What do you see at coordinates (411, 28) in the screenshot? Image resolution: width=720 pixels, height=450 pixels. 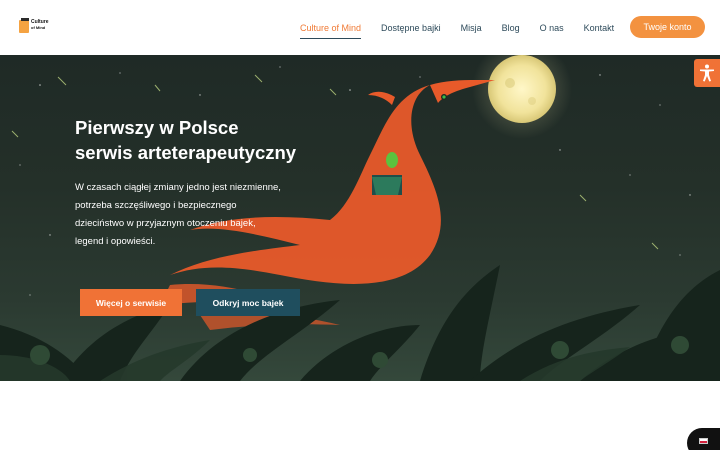 I see `nav-item-dostepne-bajki: Dostępne bajki` at bounding box center [411, 28].